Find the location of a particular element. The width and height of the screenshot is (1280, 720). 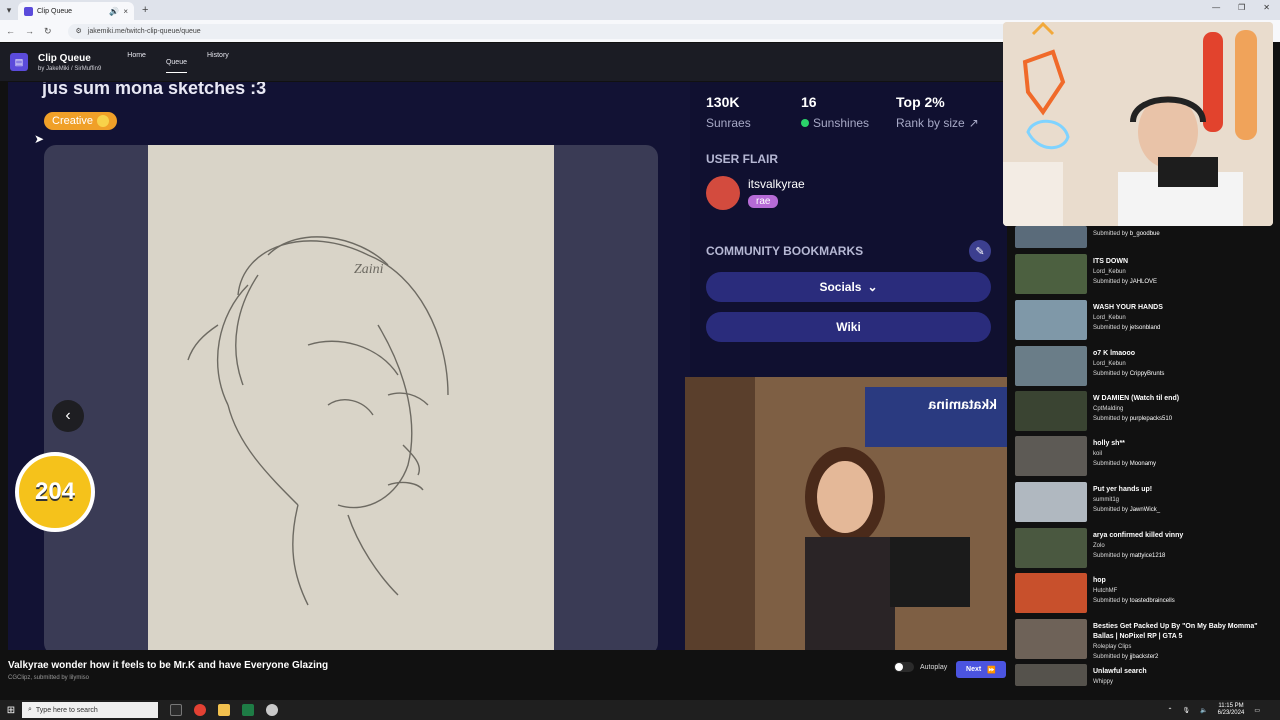

sign-text: kkatamina is located at coordinates (962, 404).